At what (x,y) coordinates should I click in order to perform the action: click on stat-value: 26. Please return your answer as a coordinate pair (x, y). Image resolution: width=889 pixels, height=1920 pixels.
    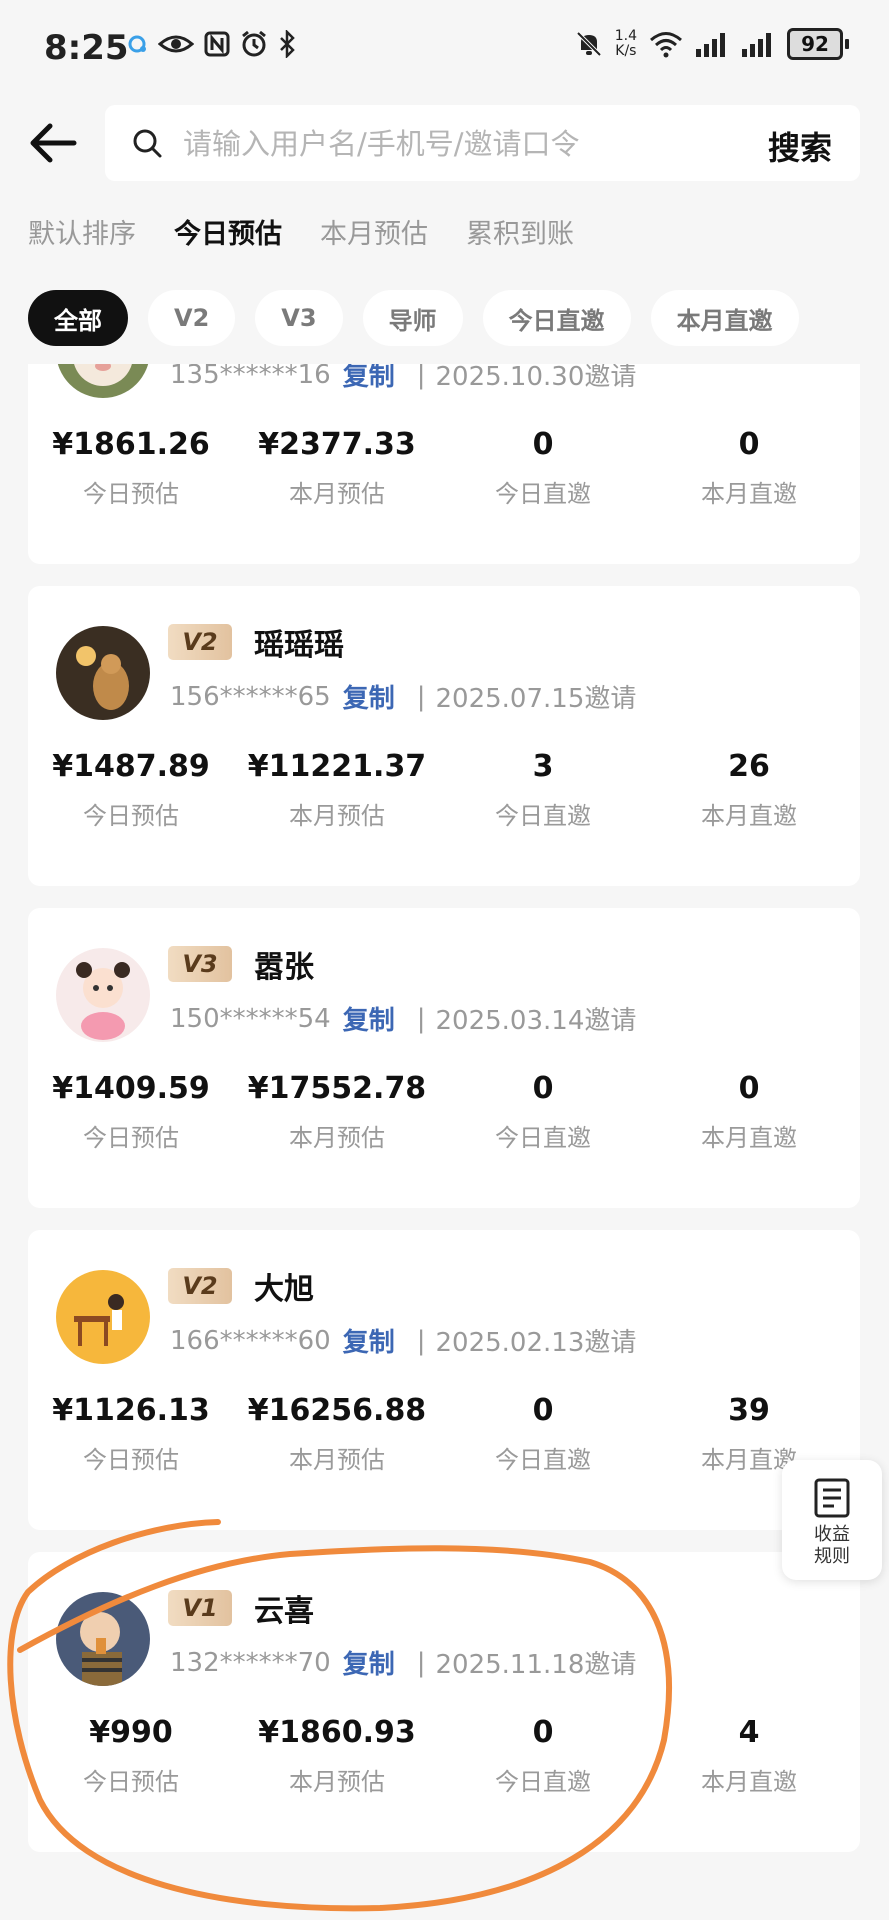
    Looking at the image, I should click on (749, 766).